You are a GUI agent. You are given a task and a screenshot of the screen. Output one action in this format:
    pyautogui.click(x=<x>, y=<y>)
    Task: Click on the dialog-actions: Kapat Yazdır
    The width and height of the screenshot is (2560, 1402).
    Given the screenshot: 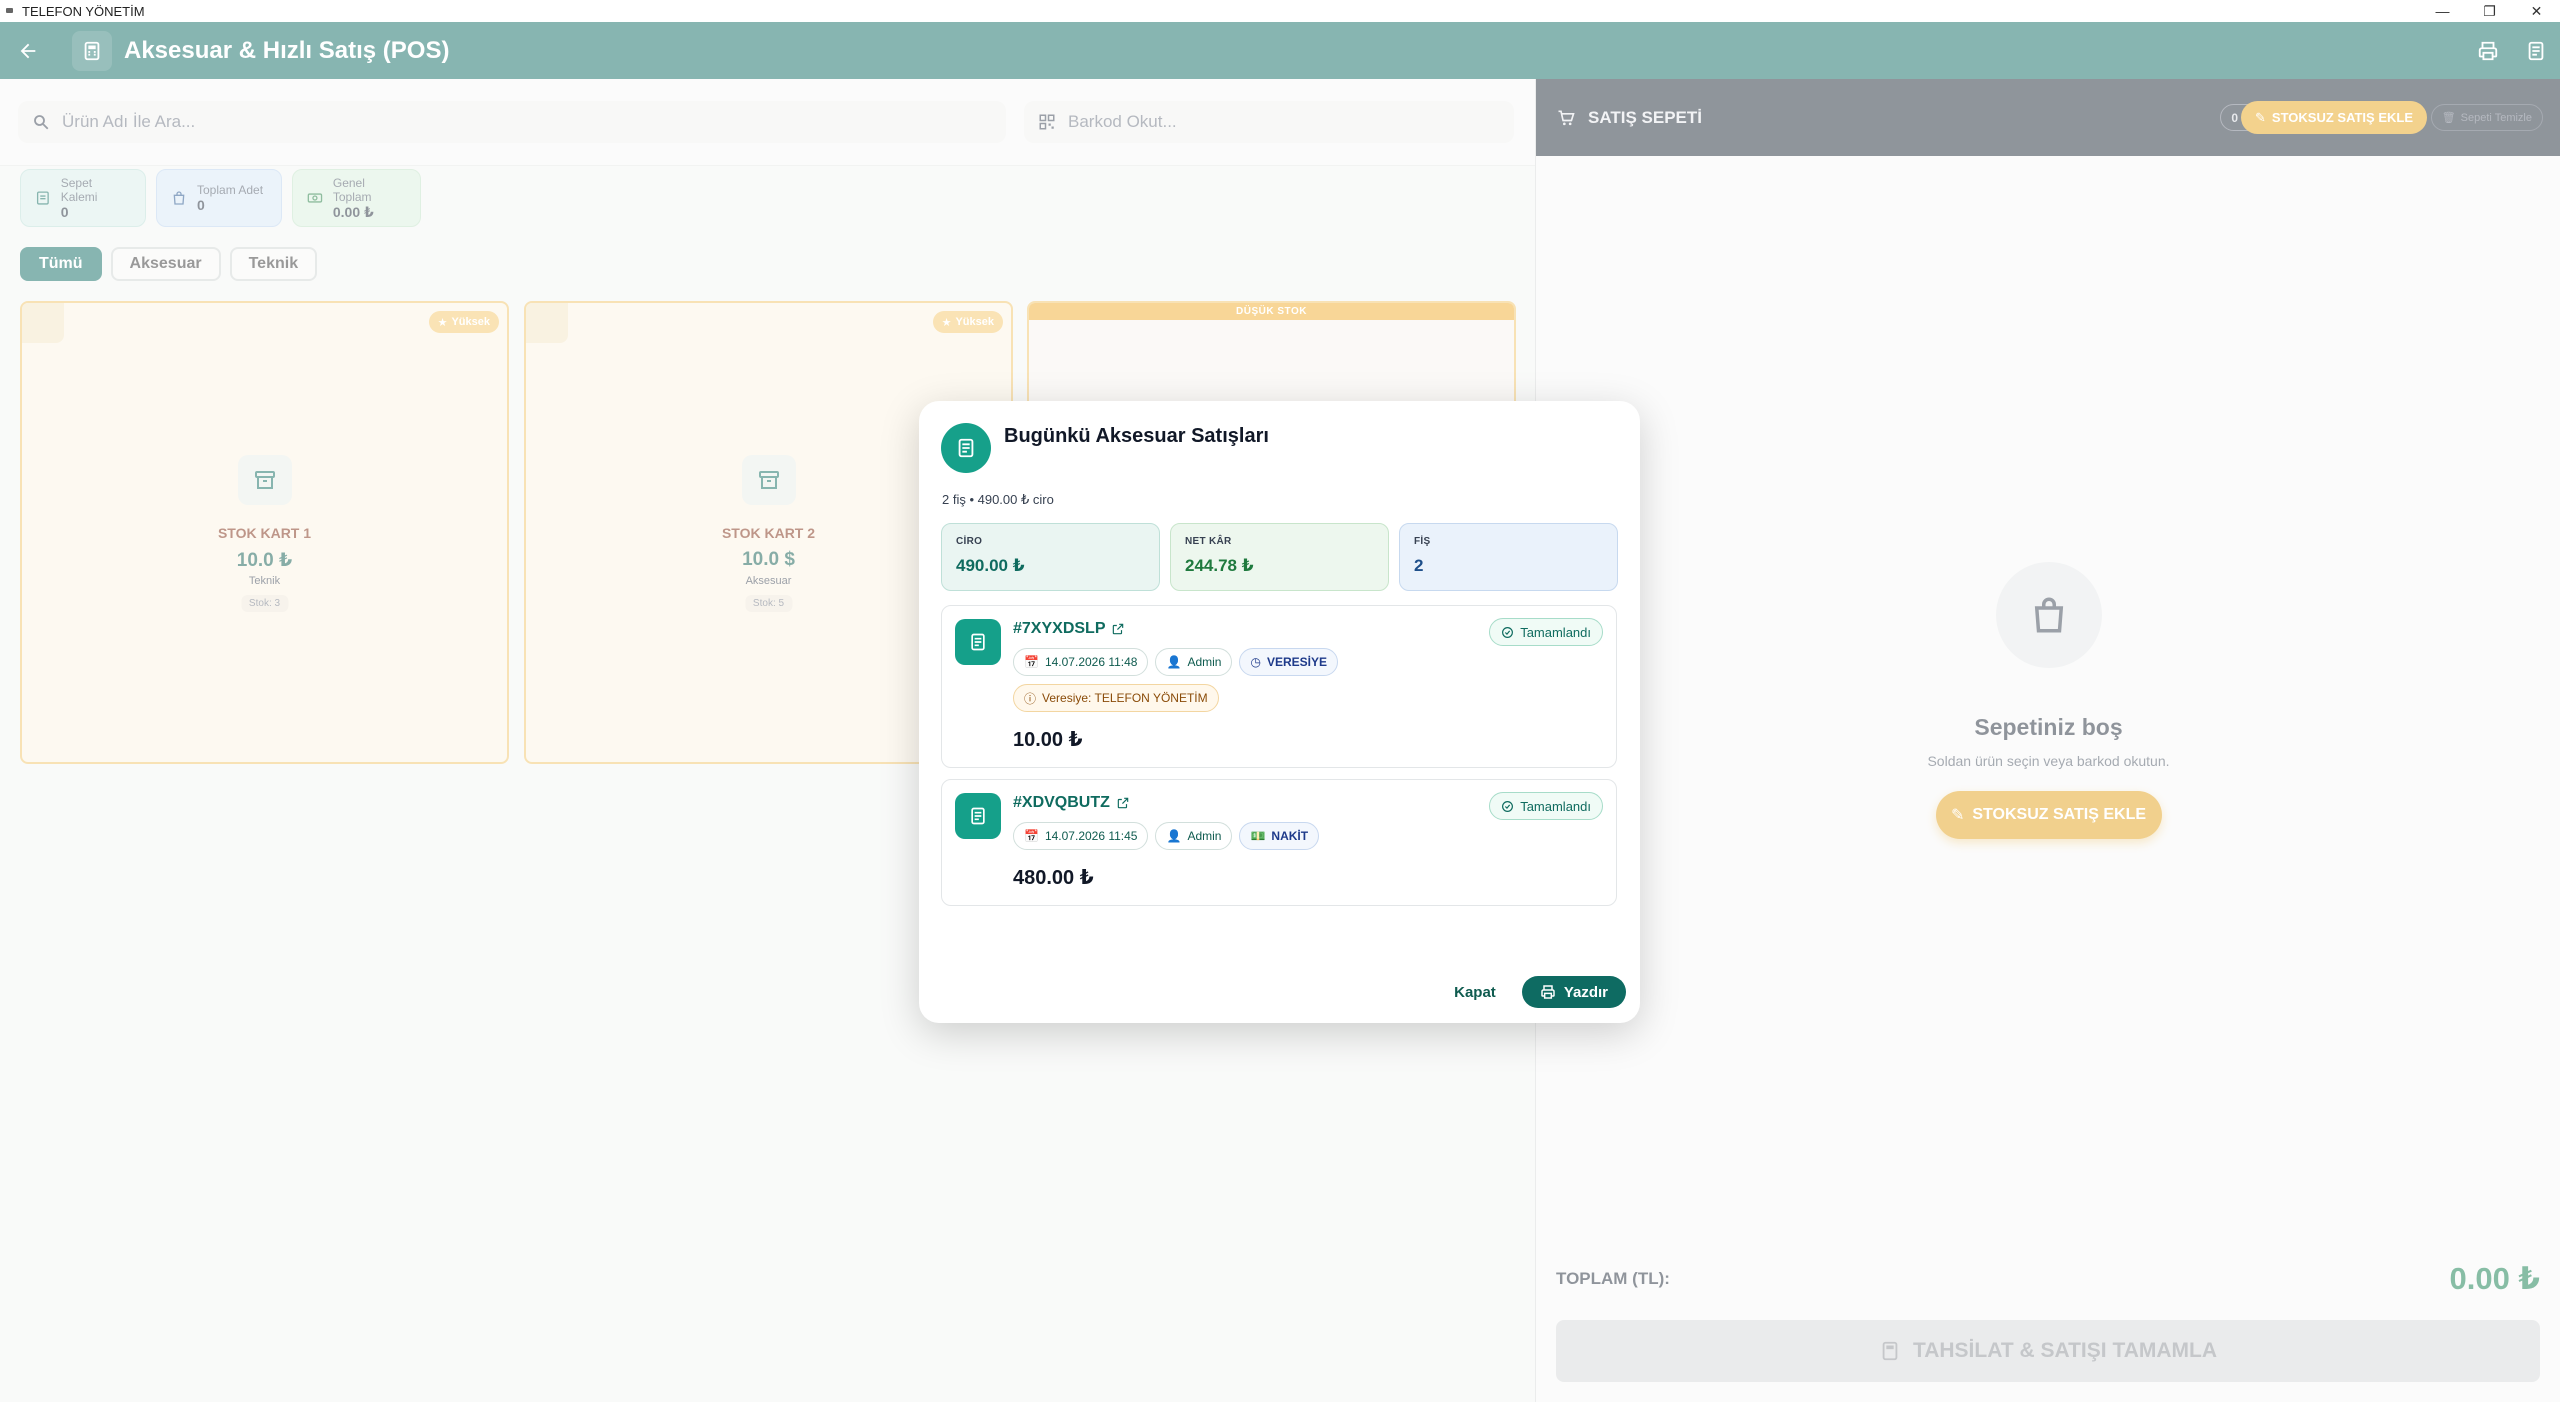 What is the action you would take?
    pyautogui.click(x=1540, y=992)
    